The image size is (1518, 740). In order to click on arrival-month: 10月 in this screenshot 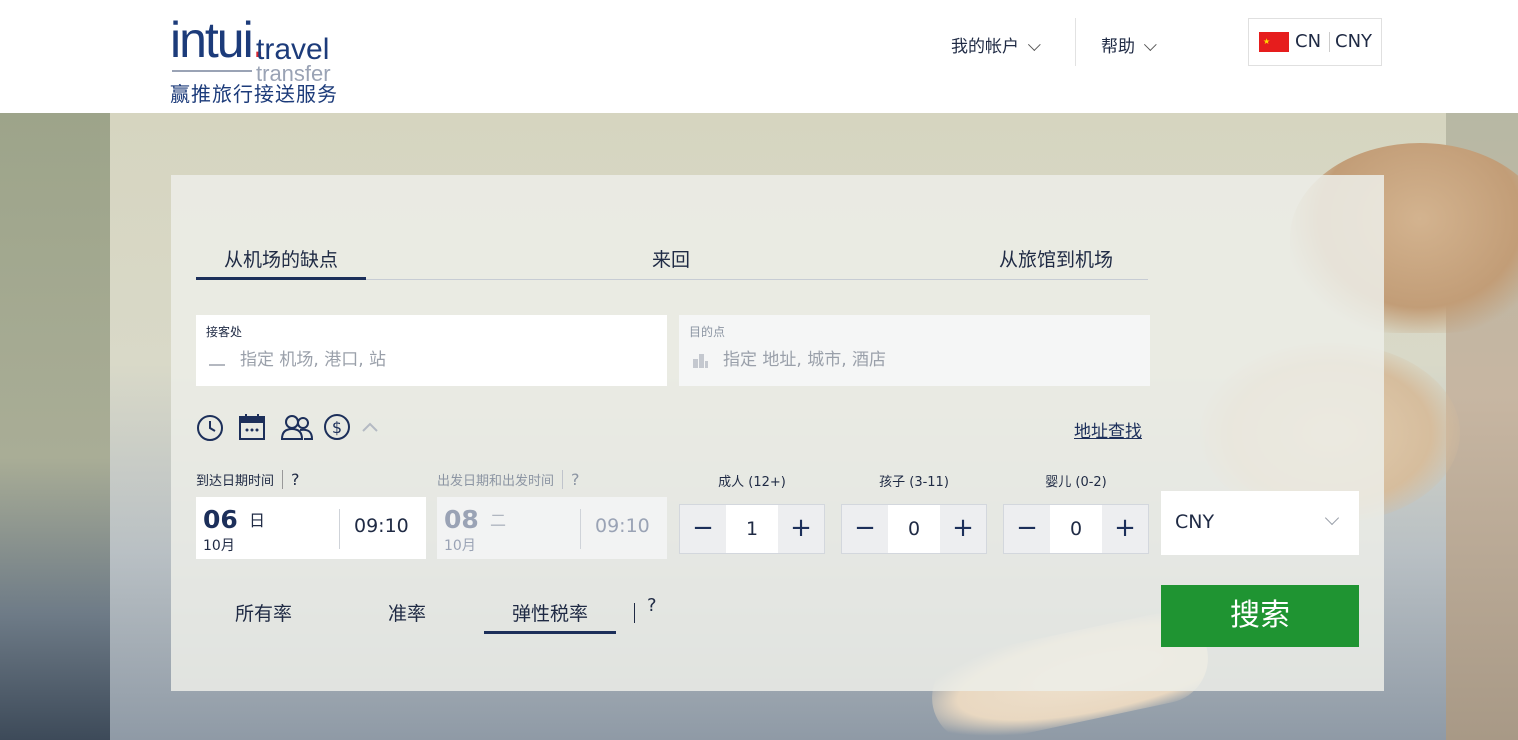, I will do `click(219, 546)`.